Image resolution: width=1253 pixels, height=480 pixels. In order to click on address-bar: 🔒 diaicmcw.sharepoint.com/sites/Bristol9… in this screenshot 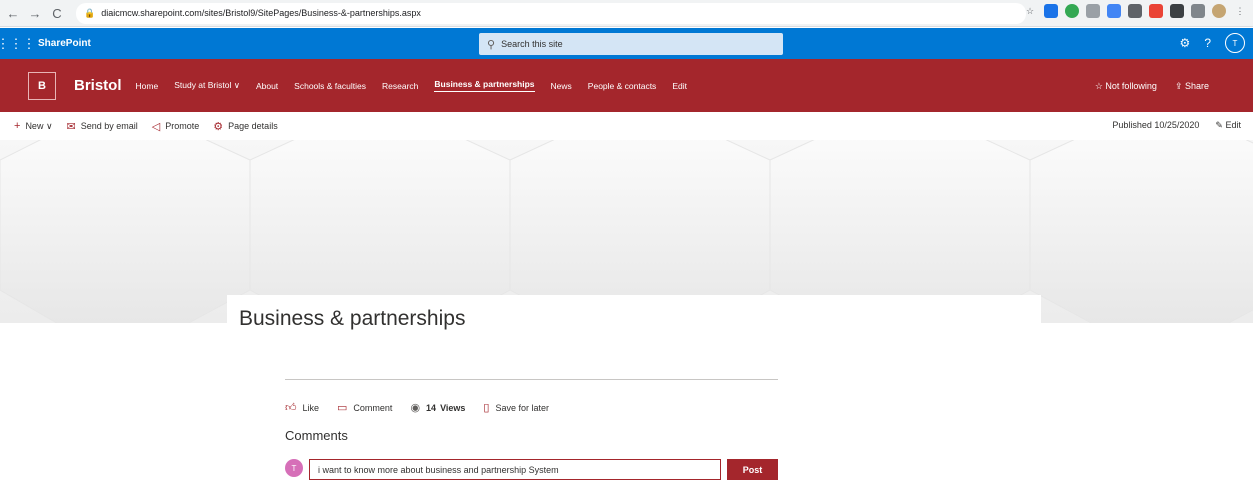, I will do `click(551, 13)`.